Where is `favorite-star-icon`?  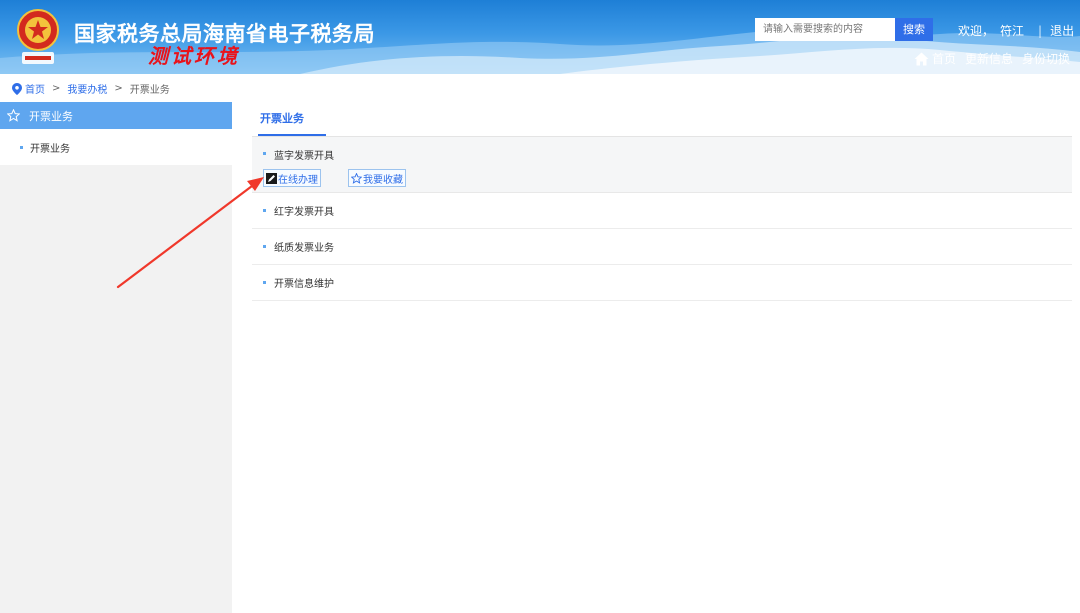 favorite-star-icon is located at coordinates (356, 178).